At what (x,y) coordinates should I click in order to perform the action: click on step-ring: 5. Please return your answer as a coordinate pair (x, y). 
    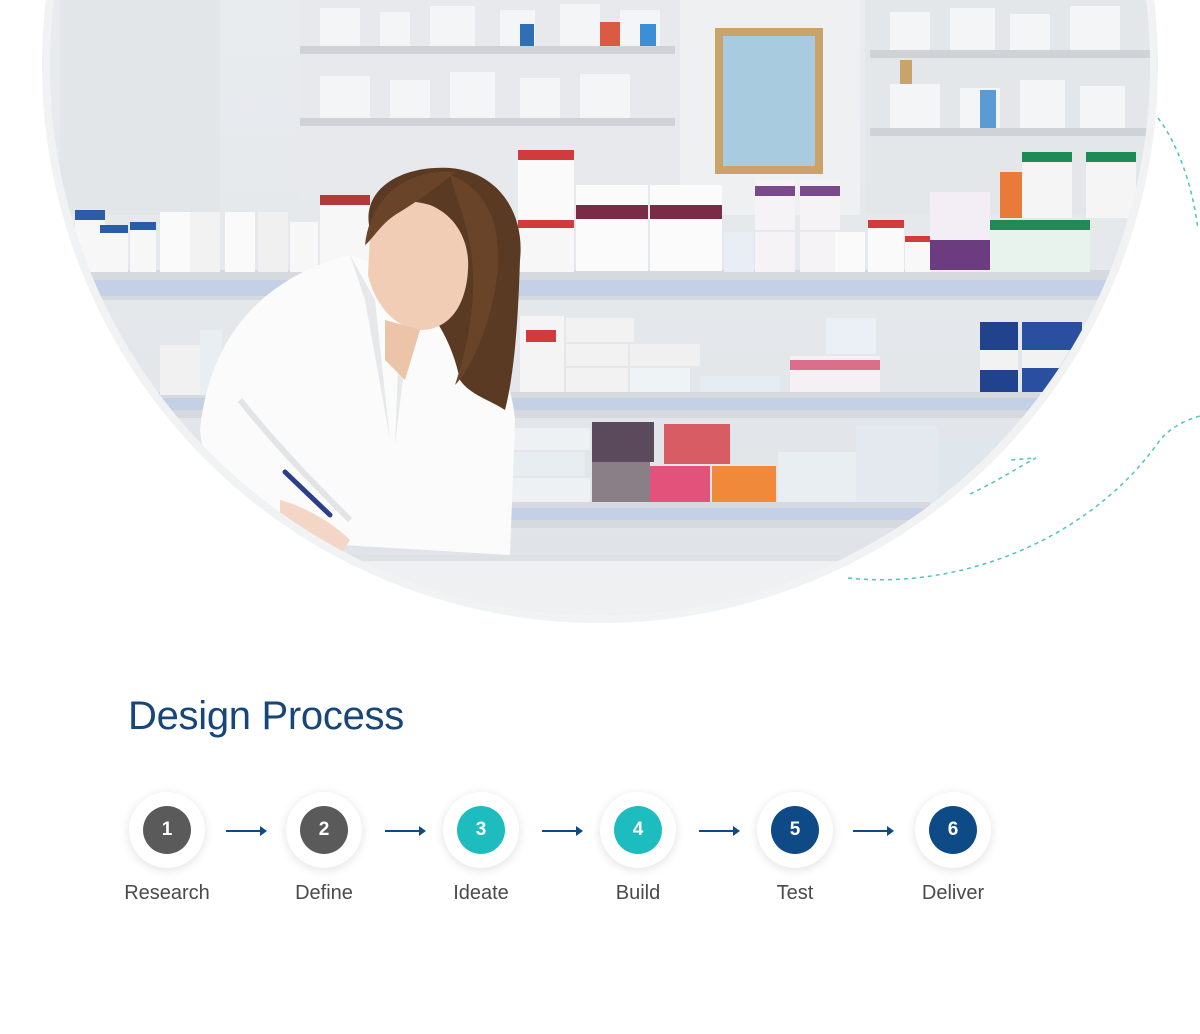
    Looking at the image, I should click on (795, 830).